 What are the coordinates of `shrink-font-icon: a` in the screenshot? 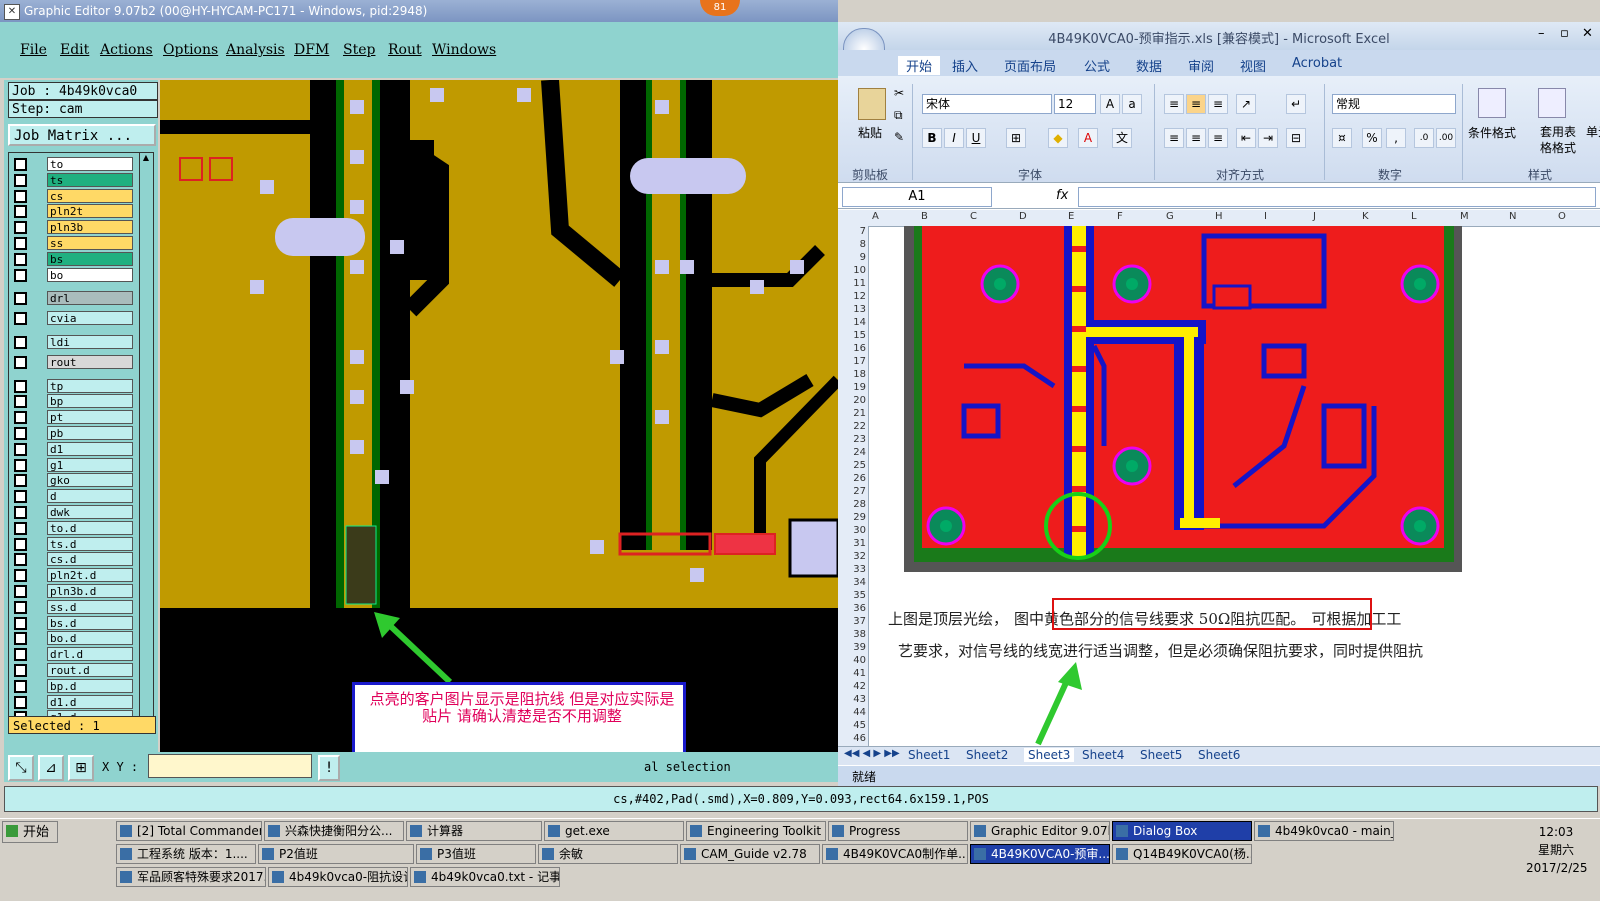 It's located at (1132, 104).